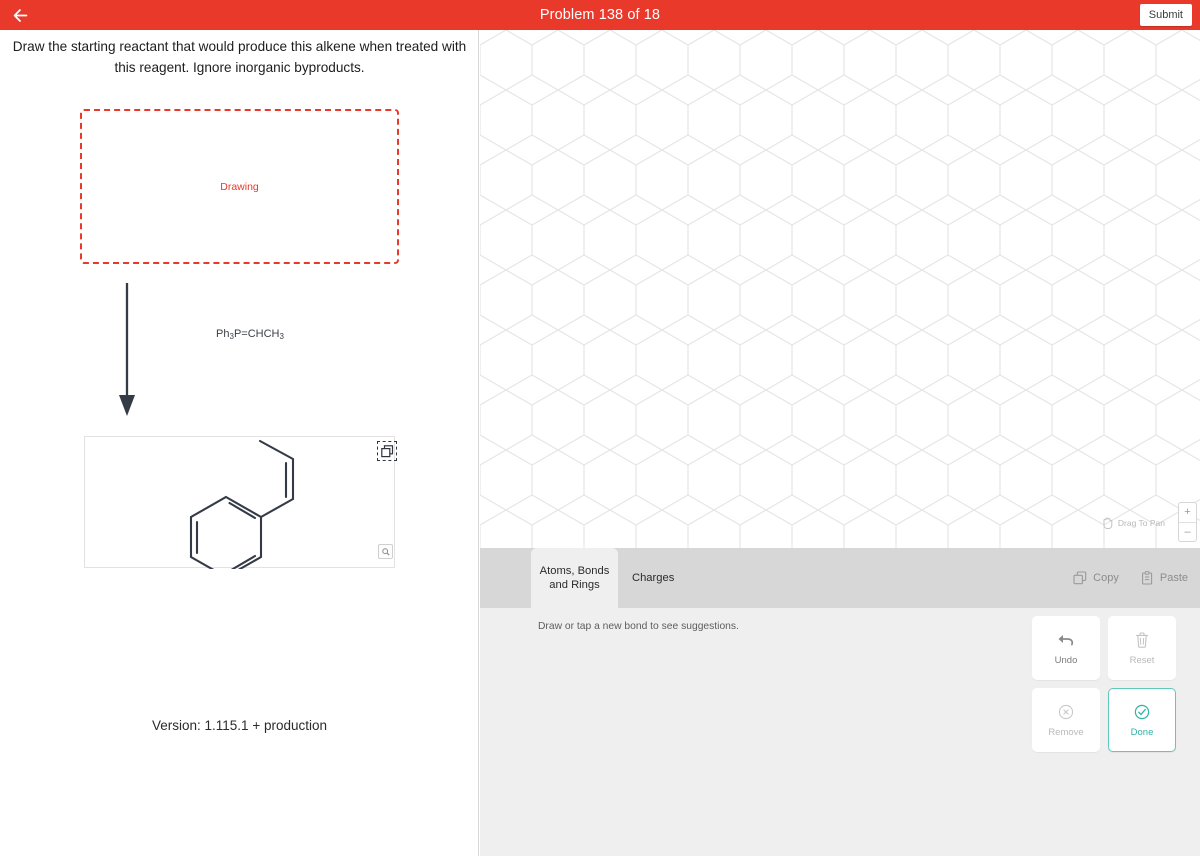 This screenshot has height=856, width=1200. Describe the element at coordinates (1142, 640) in the screenshot. I see `trash-icon` at that location.